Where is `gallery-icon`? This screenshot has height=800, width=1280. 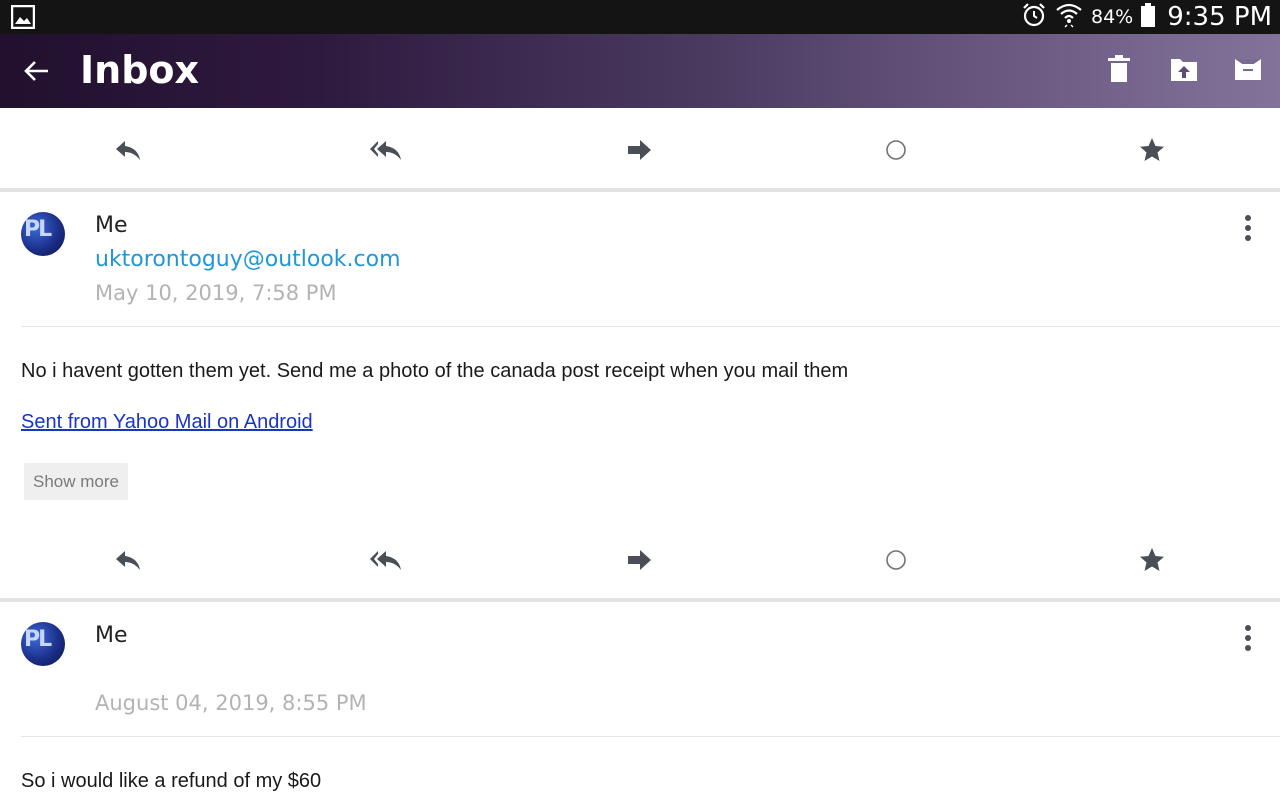
gallery-icon is located at coordinates (23, 17).